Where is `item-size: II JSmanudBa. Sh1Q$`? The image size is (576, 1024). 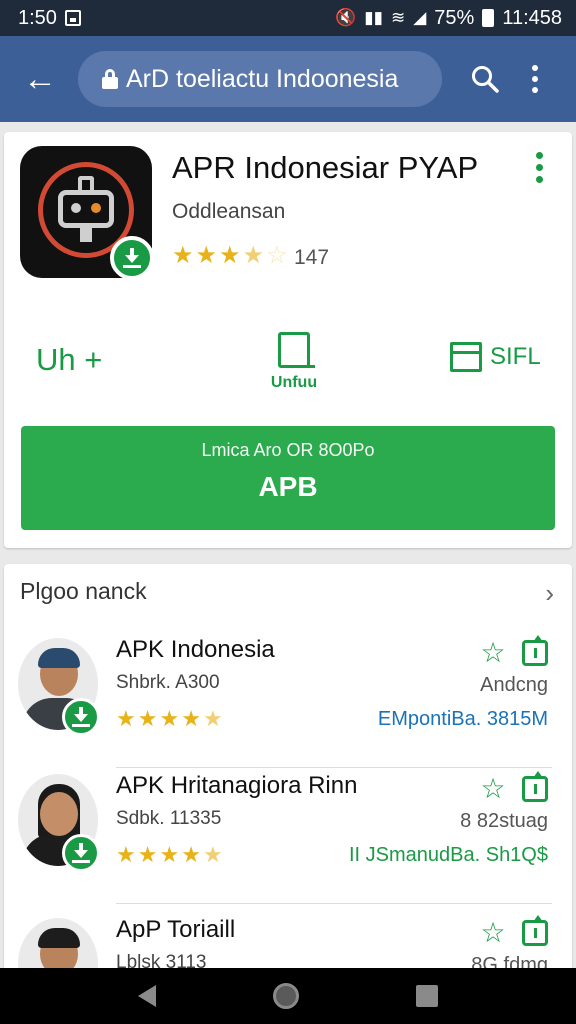
item-size: II JSmanudBa. Sh1Q$ is located at coordinates (448, 855).